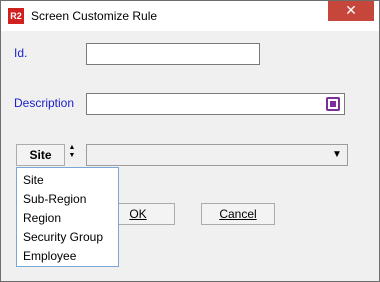 This screenshot has width=380, height=282. What do you see at coordinates (40, 155) in the screenshot?
I see `site-selector-button: Site` at bounding box center [40, 155].